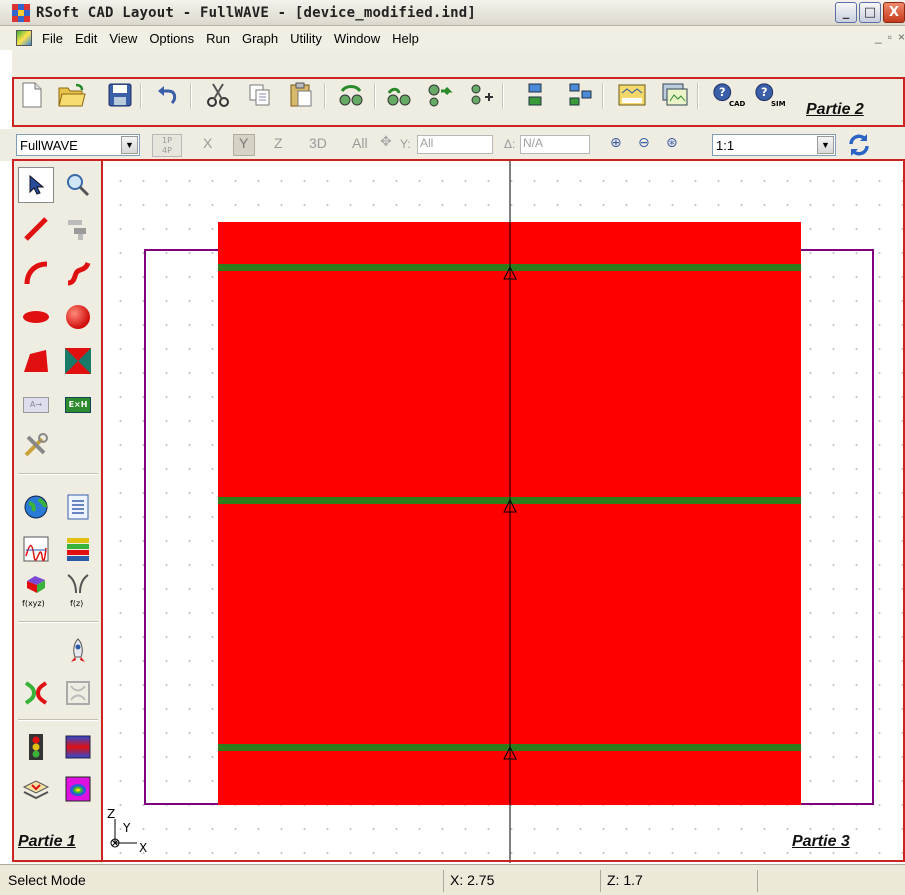  Describe the element at coordinates (407, 38) in the screenshot. I see `menu-help: Help` at that location.